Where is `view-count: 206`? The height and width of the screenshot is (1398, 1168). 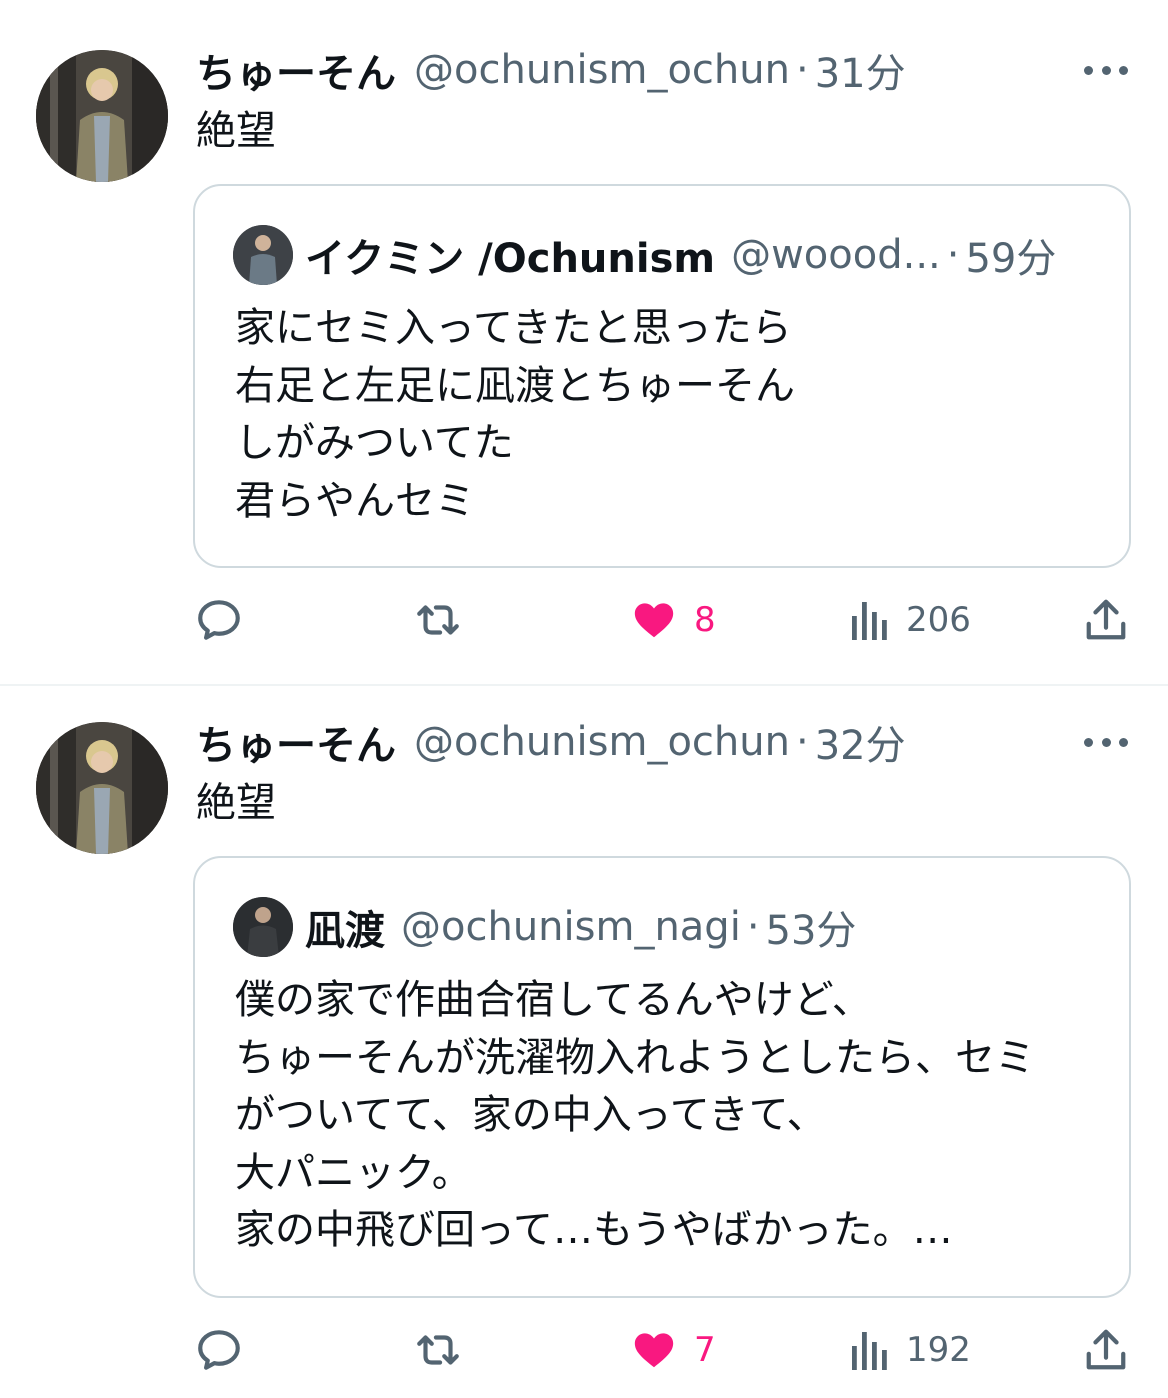
view-count: 206 is located at coordinates (938, 620).